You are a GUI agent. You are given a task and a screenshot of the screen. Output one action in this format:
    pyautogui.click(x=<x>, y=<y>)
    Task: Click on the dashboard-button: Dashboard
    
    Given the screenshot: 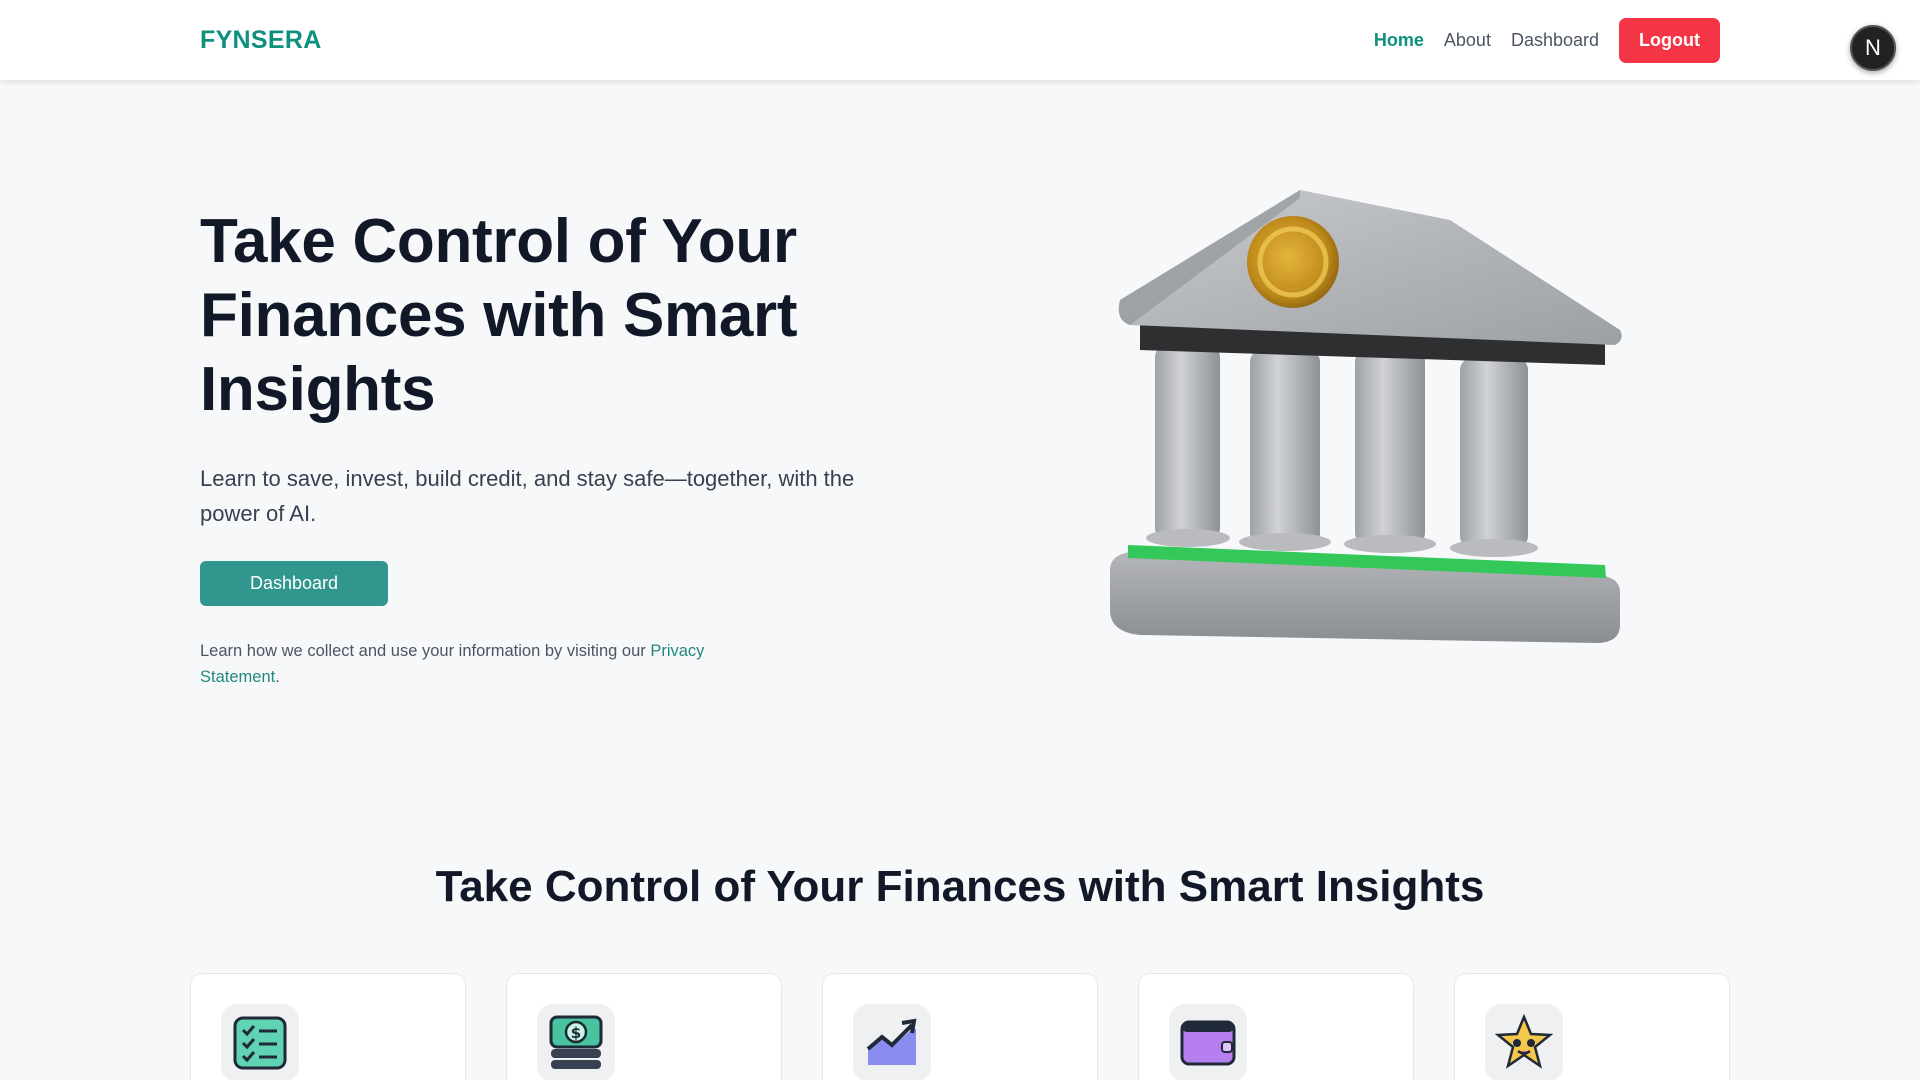 What is the action you would take?
    pyautogui.click(x=294, y=583)
    